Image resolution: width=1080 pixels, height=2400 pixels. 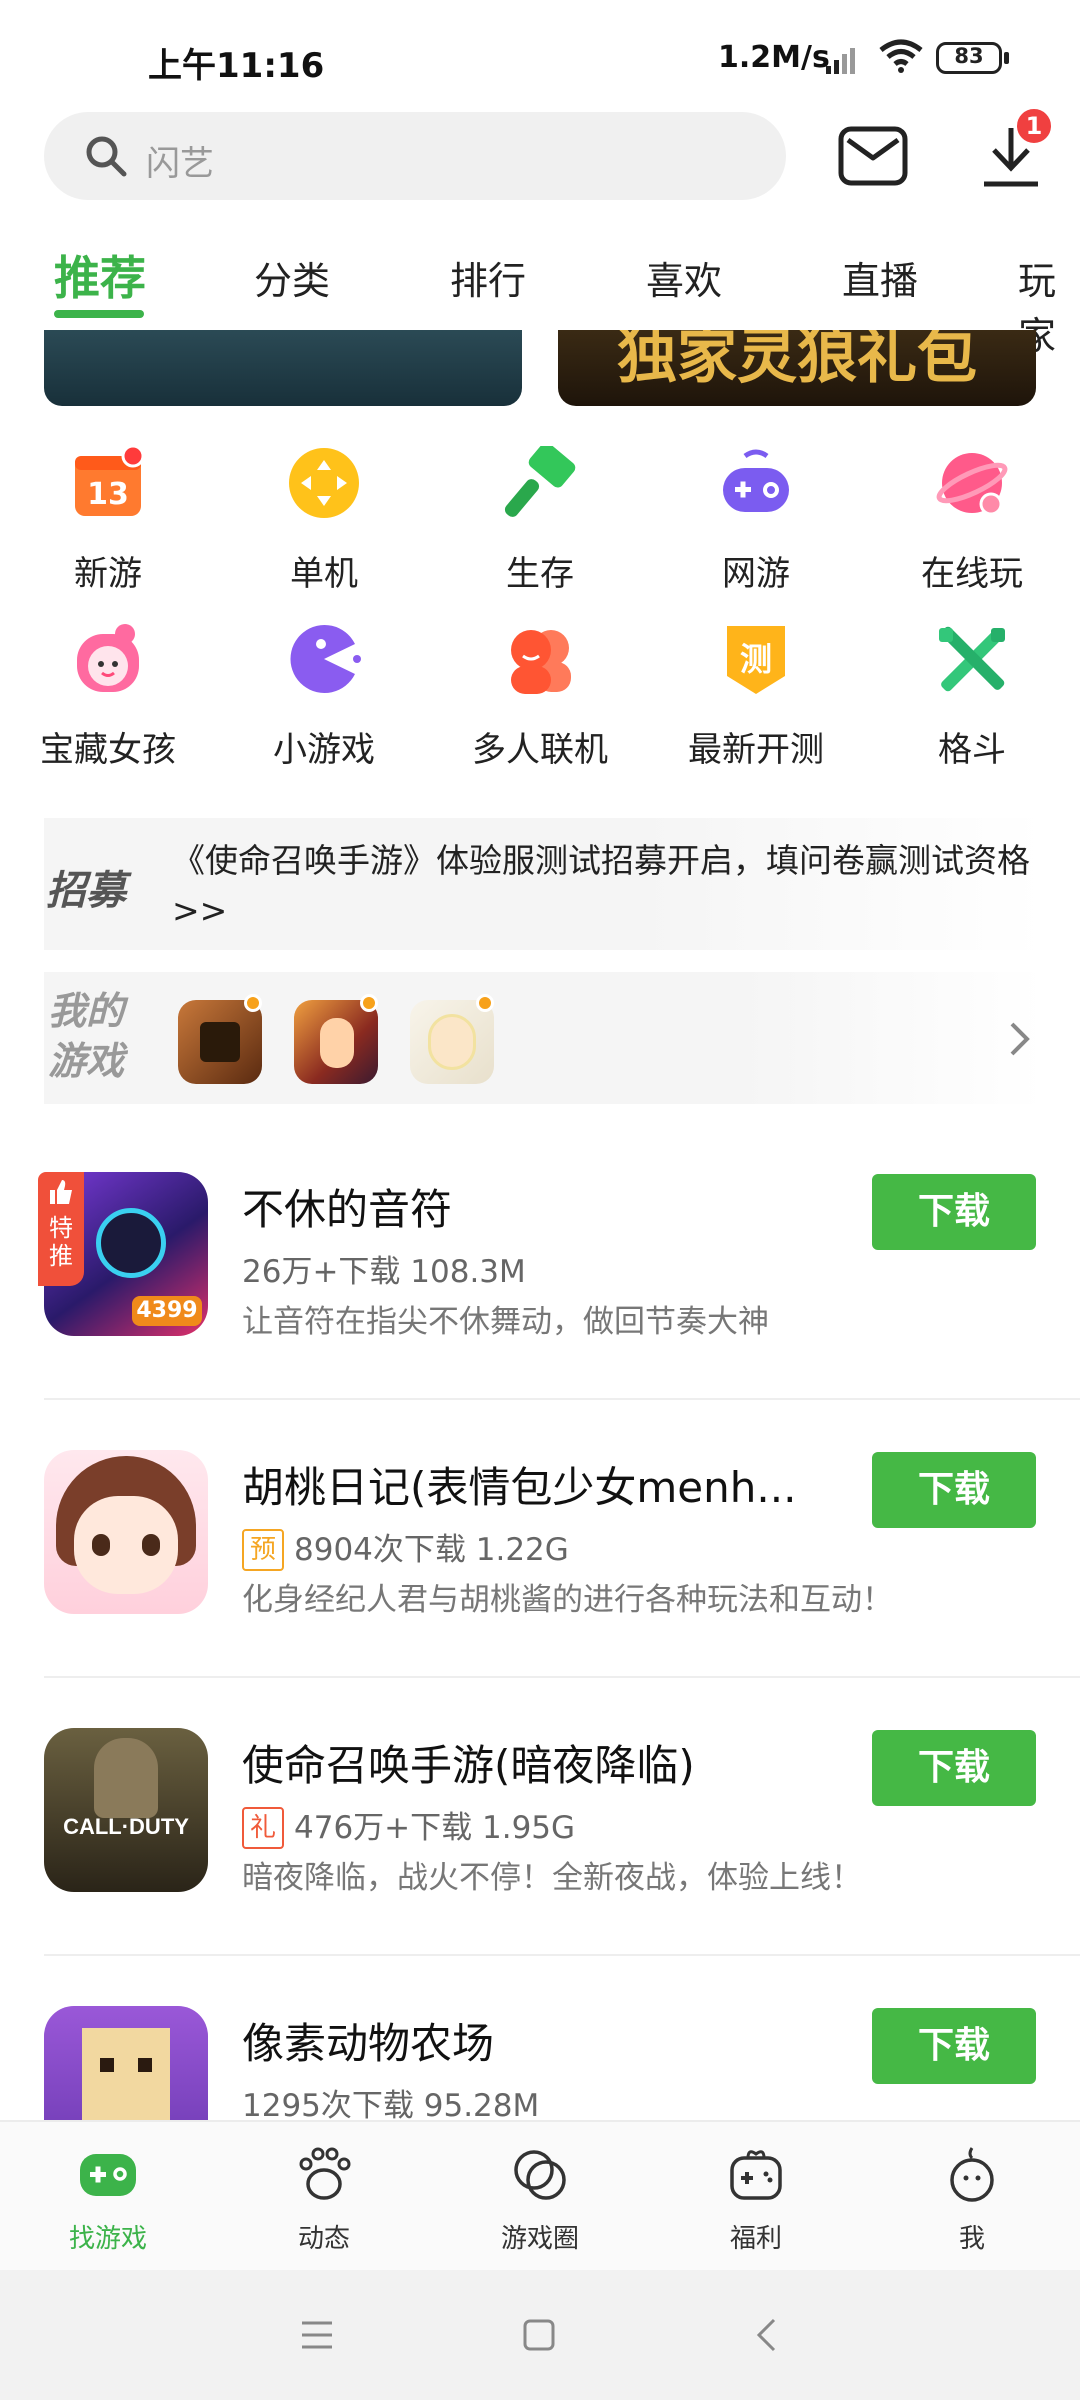 What do you see at coordinates (61, 1242) in the screenshot?
I see `featured-label: 特推` at bounding box center [61, 1242].